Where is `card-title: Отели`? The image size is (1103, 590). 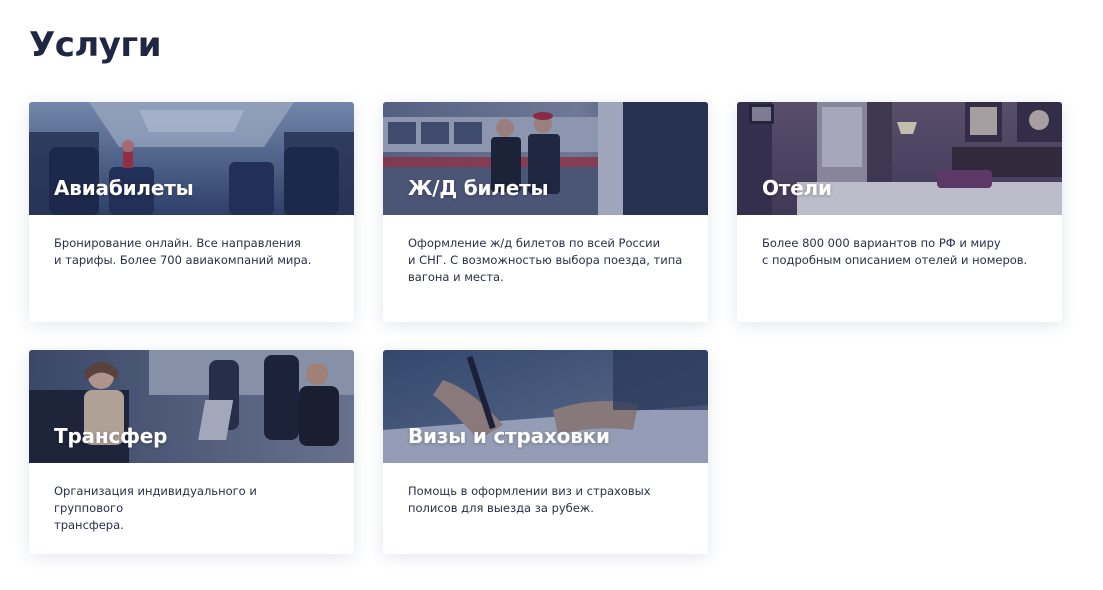 card-title: Отели is located at coordinates (797, 188).